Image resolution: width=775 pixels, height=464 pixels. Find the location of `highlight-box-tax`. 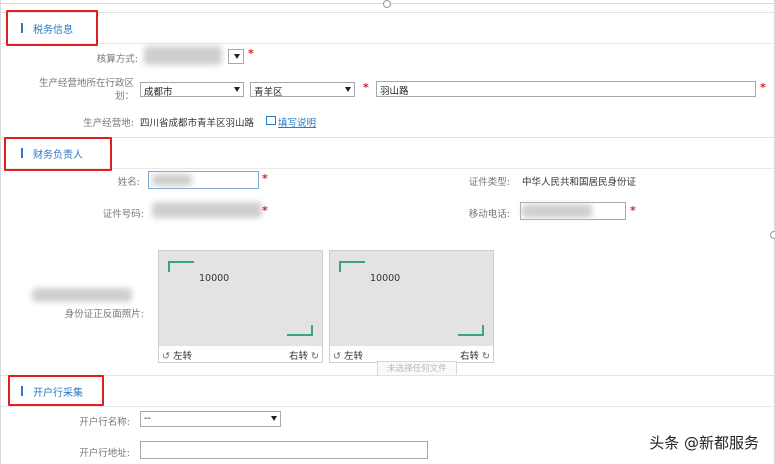

highlight-box-tax is located at coordinates (52, 28).